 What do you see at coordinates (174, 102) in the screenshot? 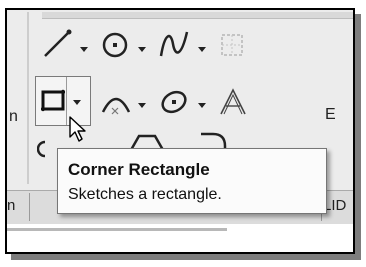
I see `ellipse-icon` at bounding box center [174, 102].